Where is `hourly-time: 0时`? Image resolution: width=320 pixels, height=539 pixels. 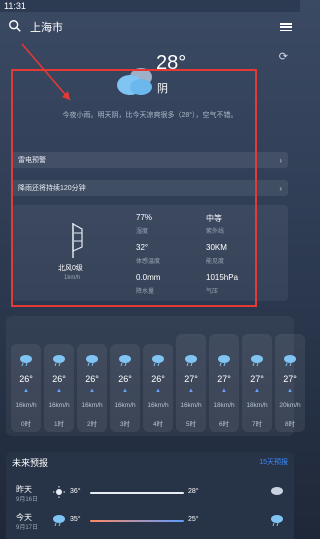
hourly-time: 0时 is located at coordinates (26, 424).